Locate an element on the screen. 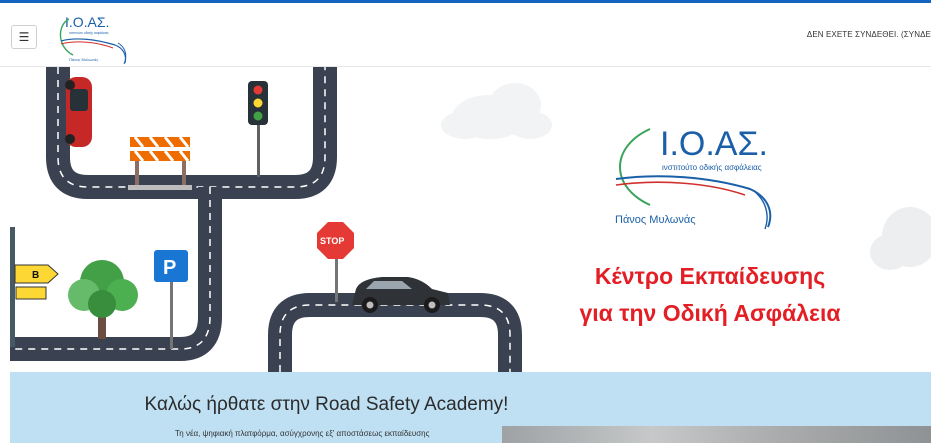 Image resolution: width=931 pixels, height=443 pixels. stop-sign-icon: STOP is located at coordinates (335, 262).